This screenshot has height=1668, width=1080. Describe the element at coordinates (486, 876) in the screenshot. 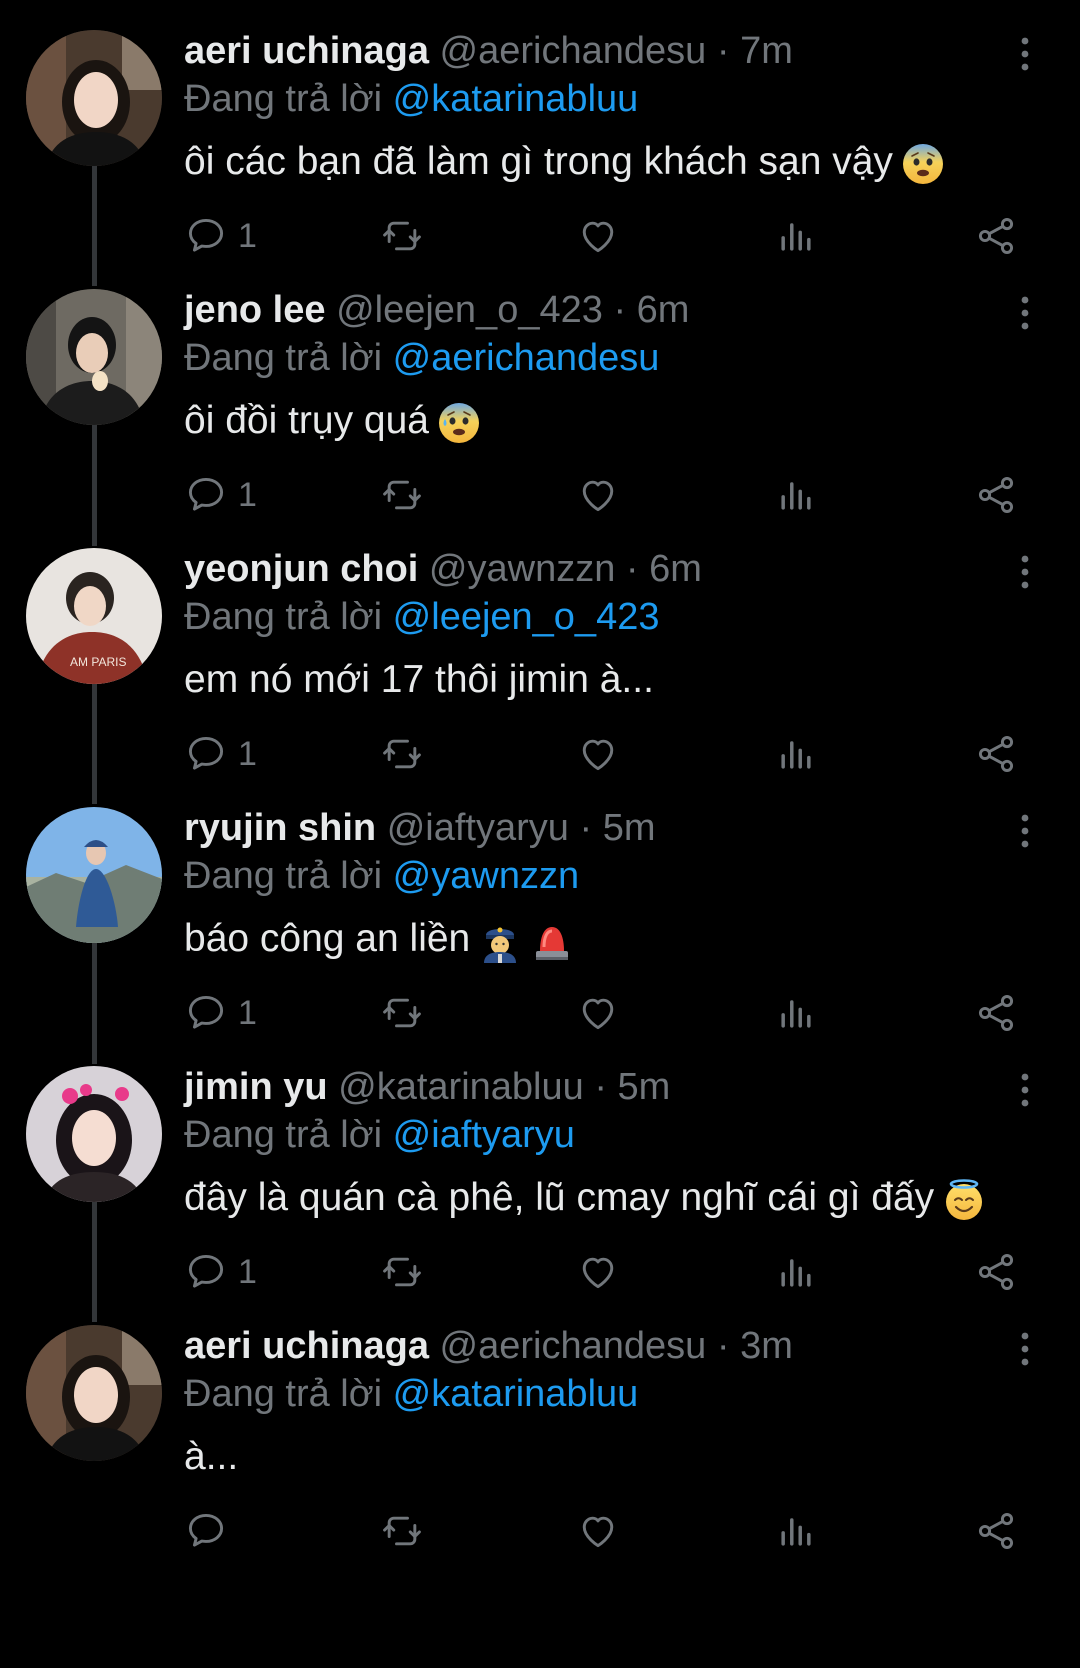

I see `mention-link: @yawnzzn` at that location.